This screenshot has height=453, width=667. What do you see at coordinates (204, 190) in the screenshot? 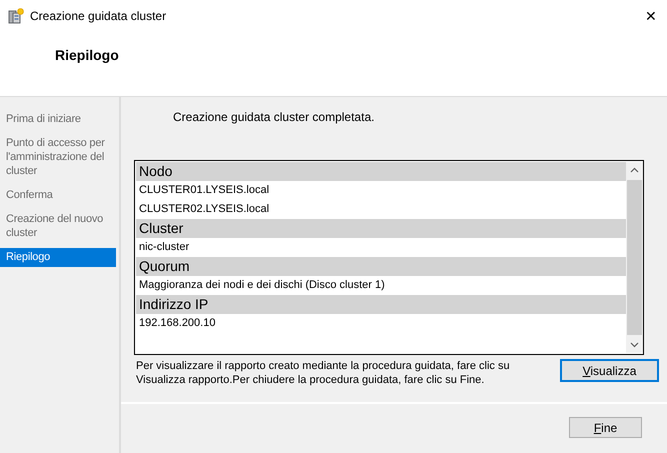
I see `section-value: CLUSTER01.LYSEIS.local` at bounding box center [204, 190].